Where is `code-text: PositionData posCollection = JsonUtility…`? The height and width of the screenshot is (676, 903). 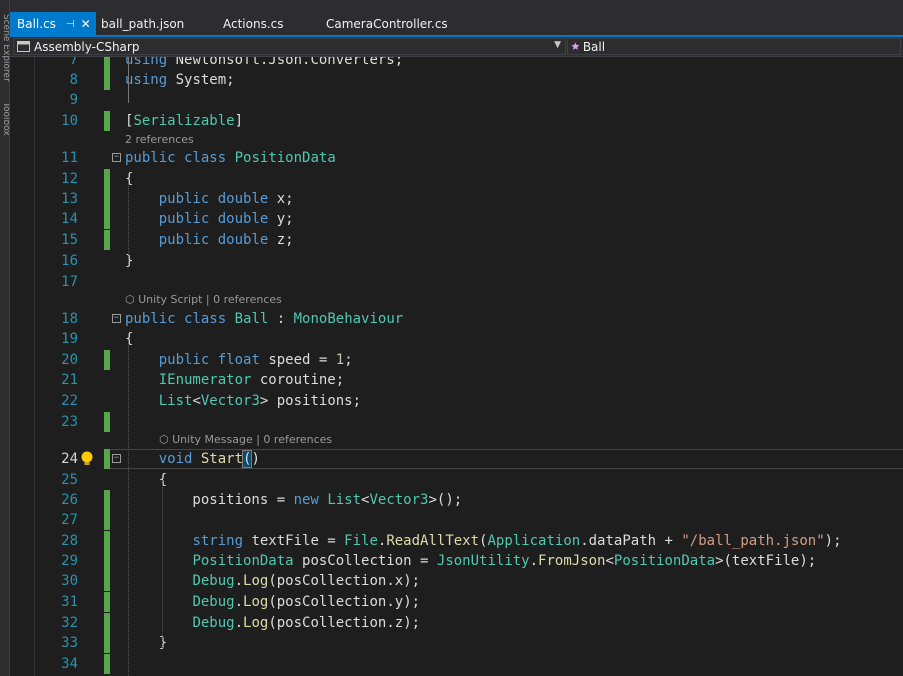 code-text: PositionData posCollection = JsonUtility… is located at coordinates (470, 561).